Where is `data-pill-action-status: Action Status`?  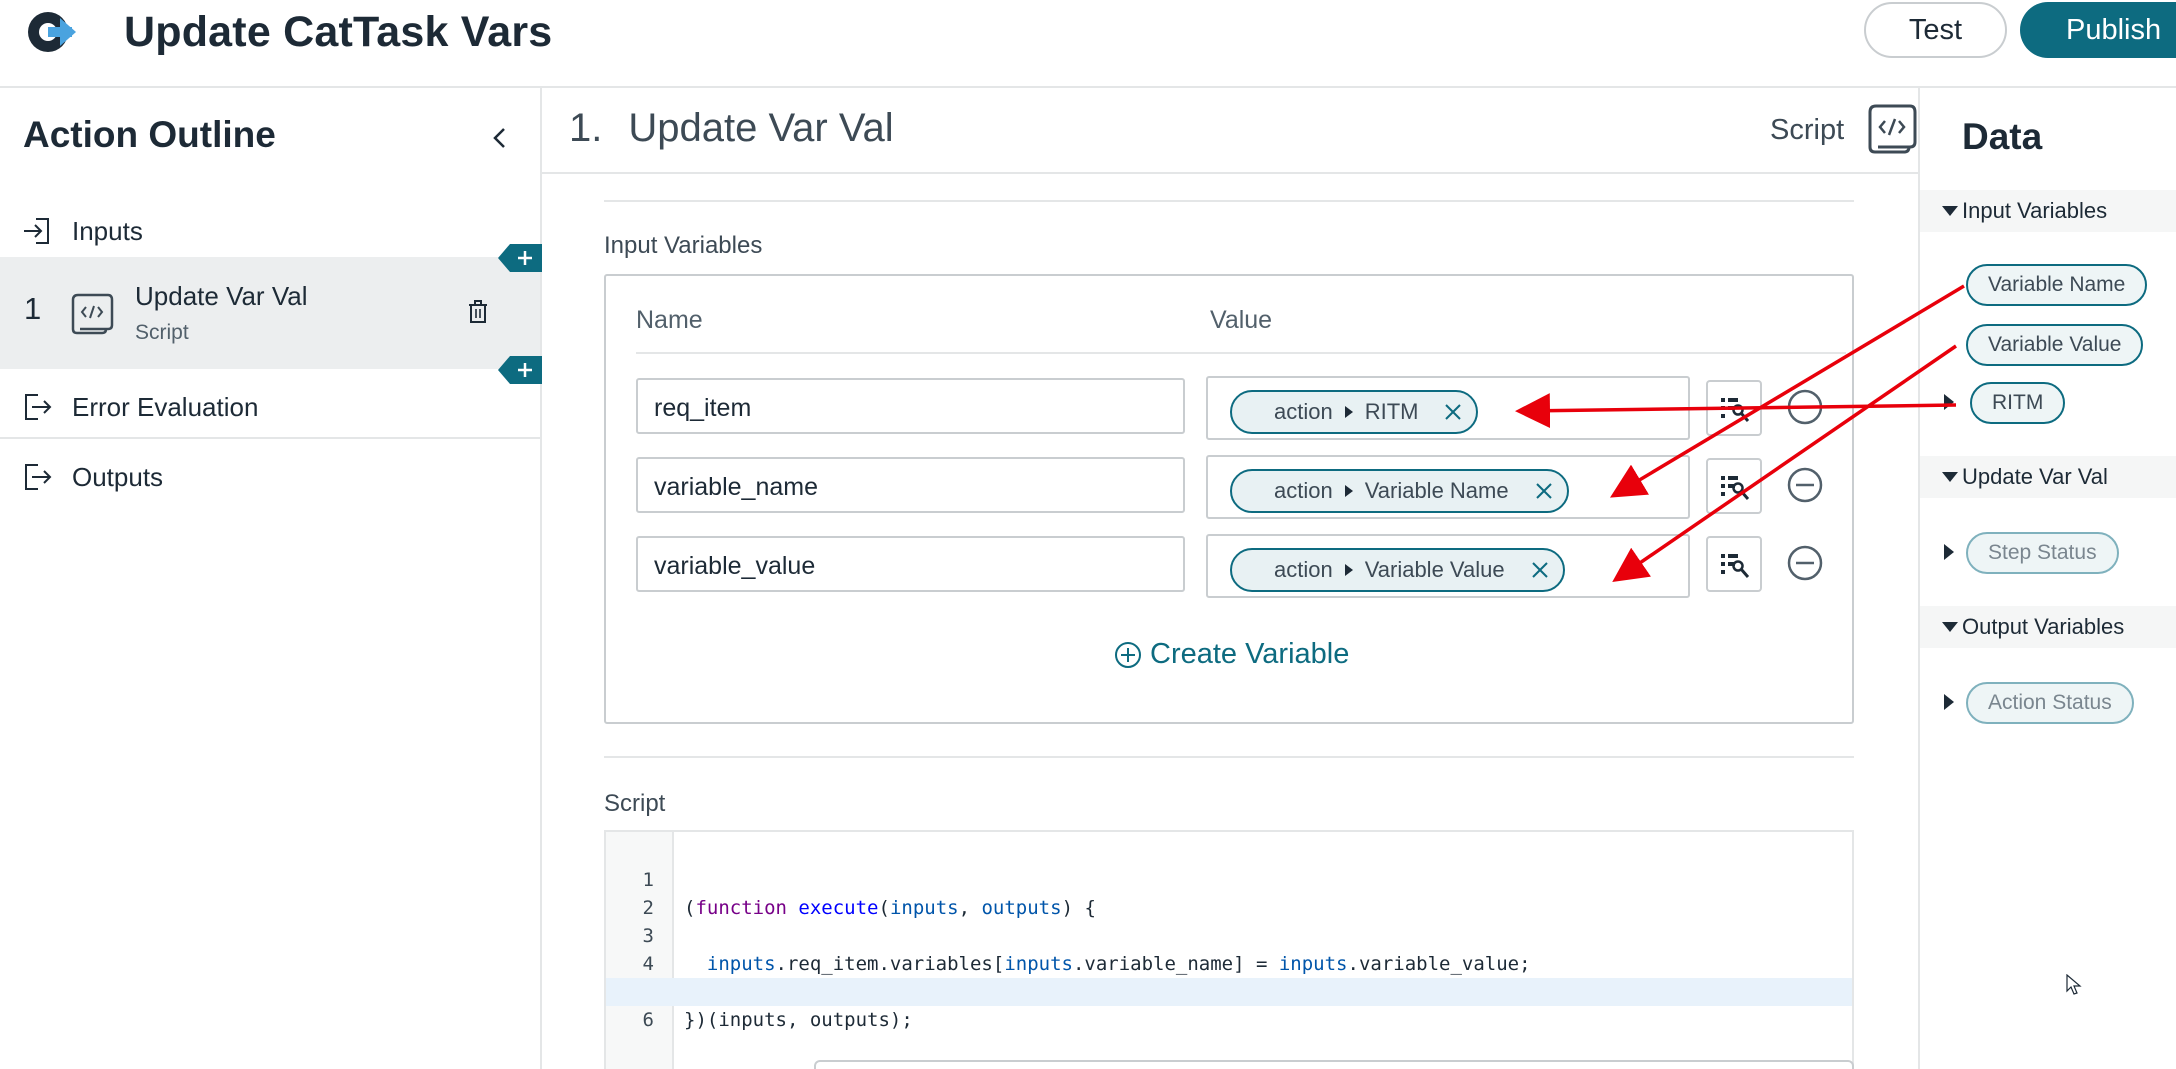
data-pill-action-status: Action Status is located at coordinates (2050, 703).